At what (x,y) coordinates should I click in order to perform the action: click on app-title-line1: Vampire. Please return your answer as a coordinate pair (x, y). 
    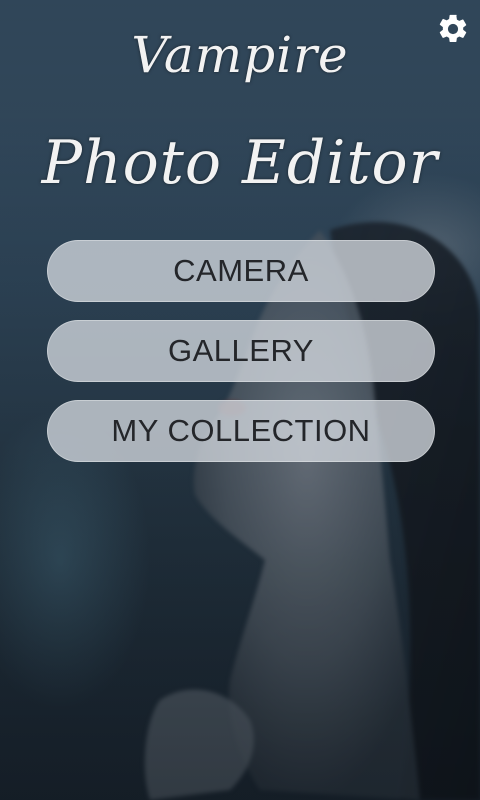
    Looking at the image, I should click on (240, 55).